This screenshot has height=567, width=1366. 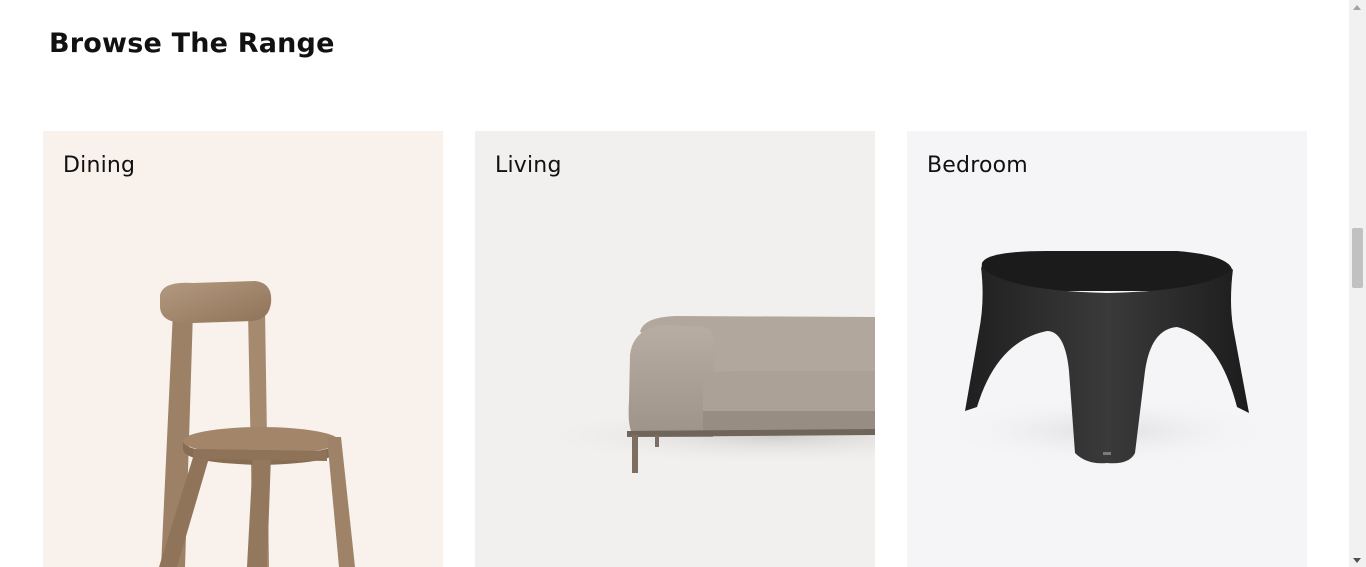 I want to click on scrollbar-thumb, so click(x=1357, y=258).